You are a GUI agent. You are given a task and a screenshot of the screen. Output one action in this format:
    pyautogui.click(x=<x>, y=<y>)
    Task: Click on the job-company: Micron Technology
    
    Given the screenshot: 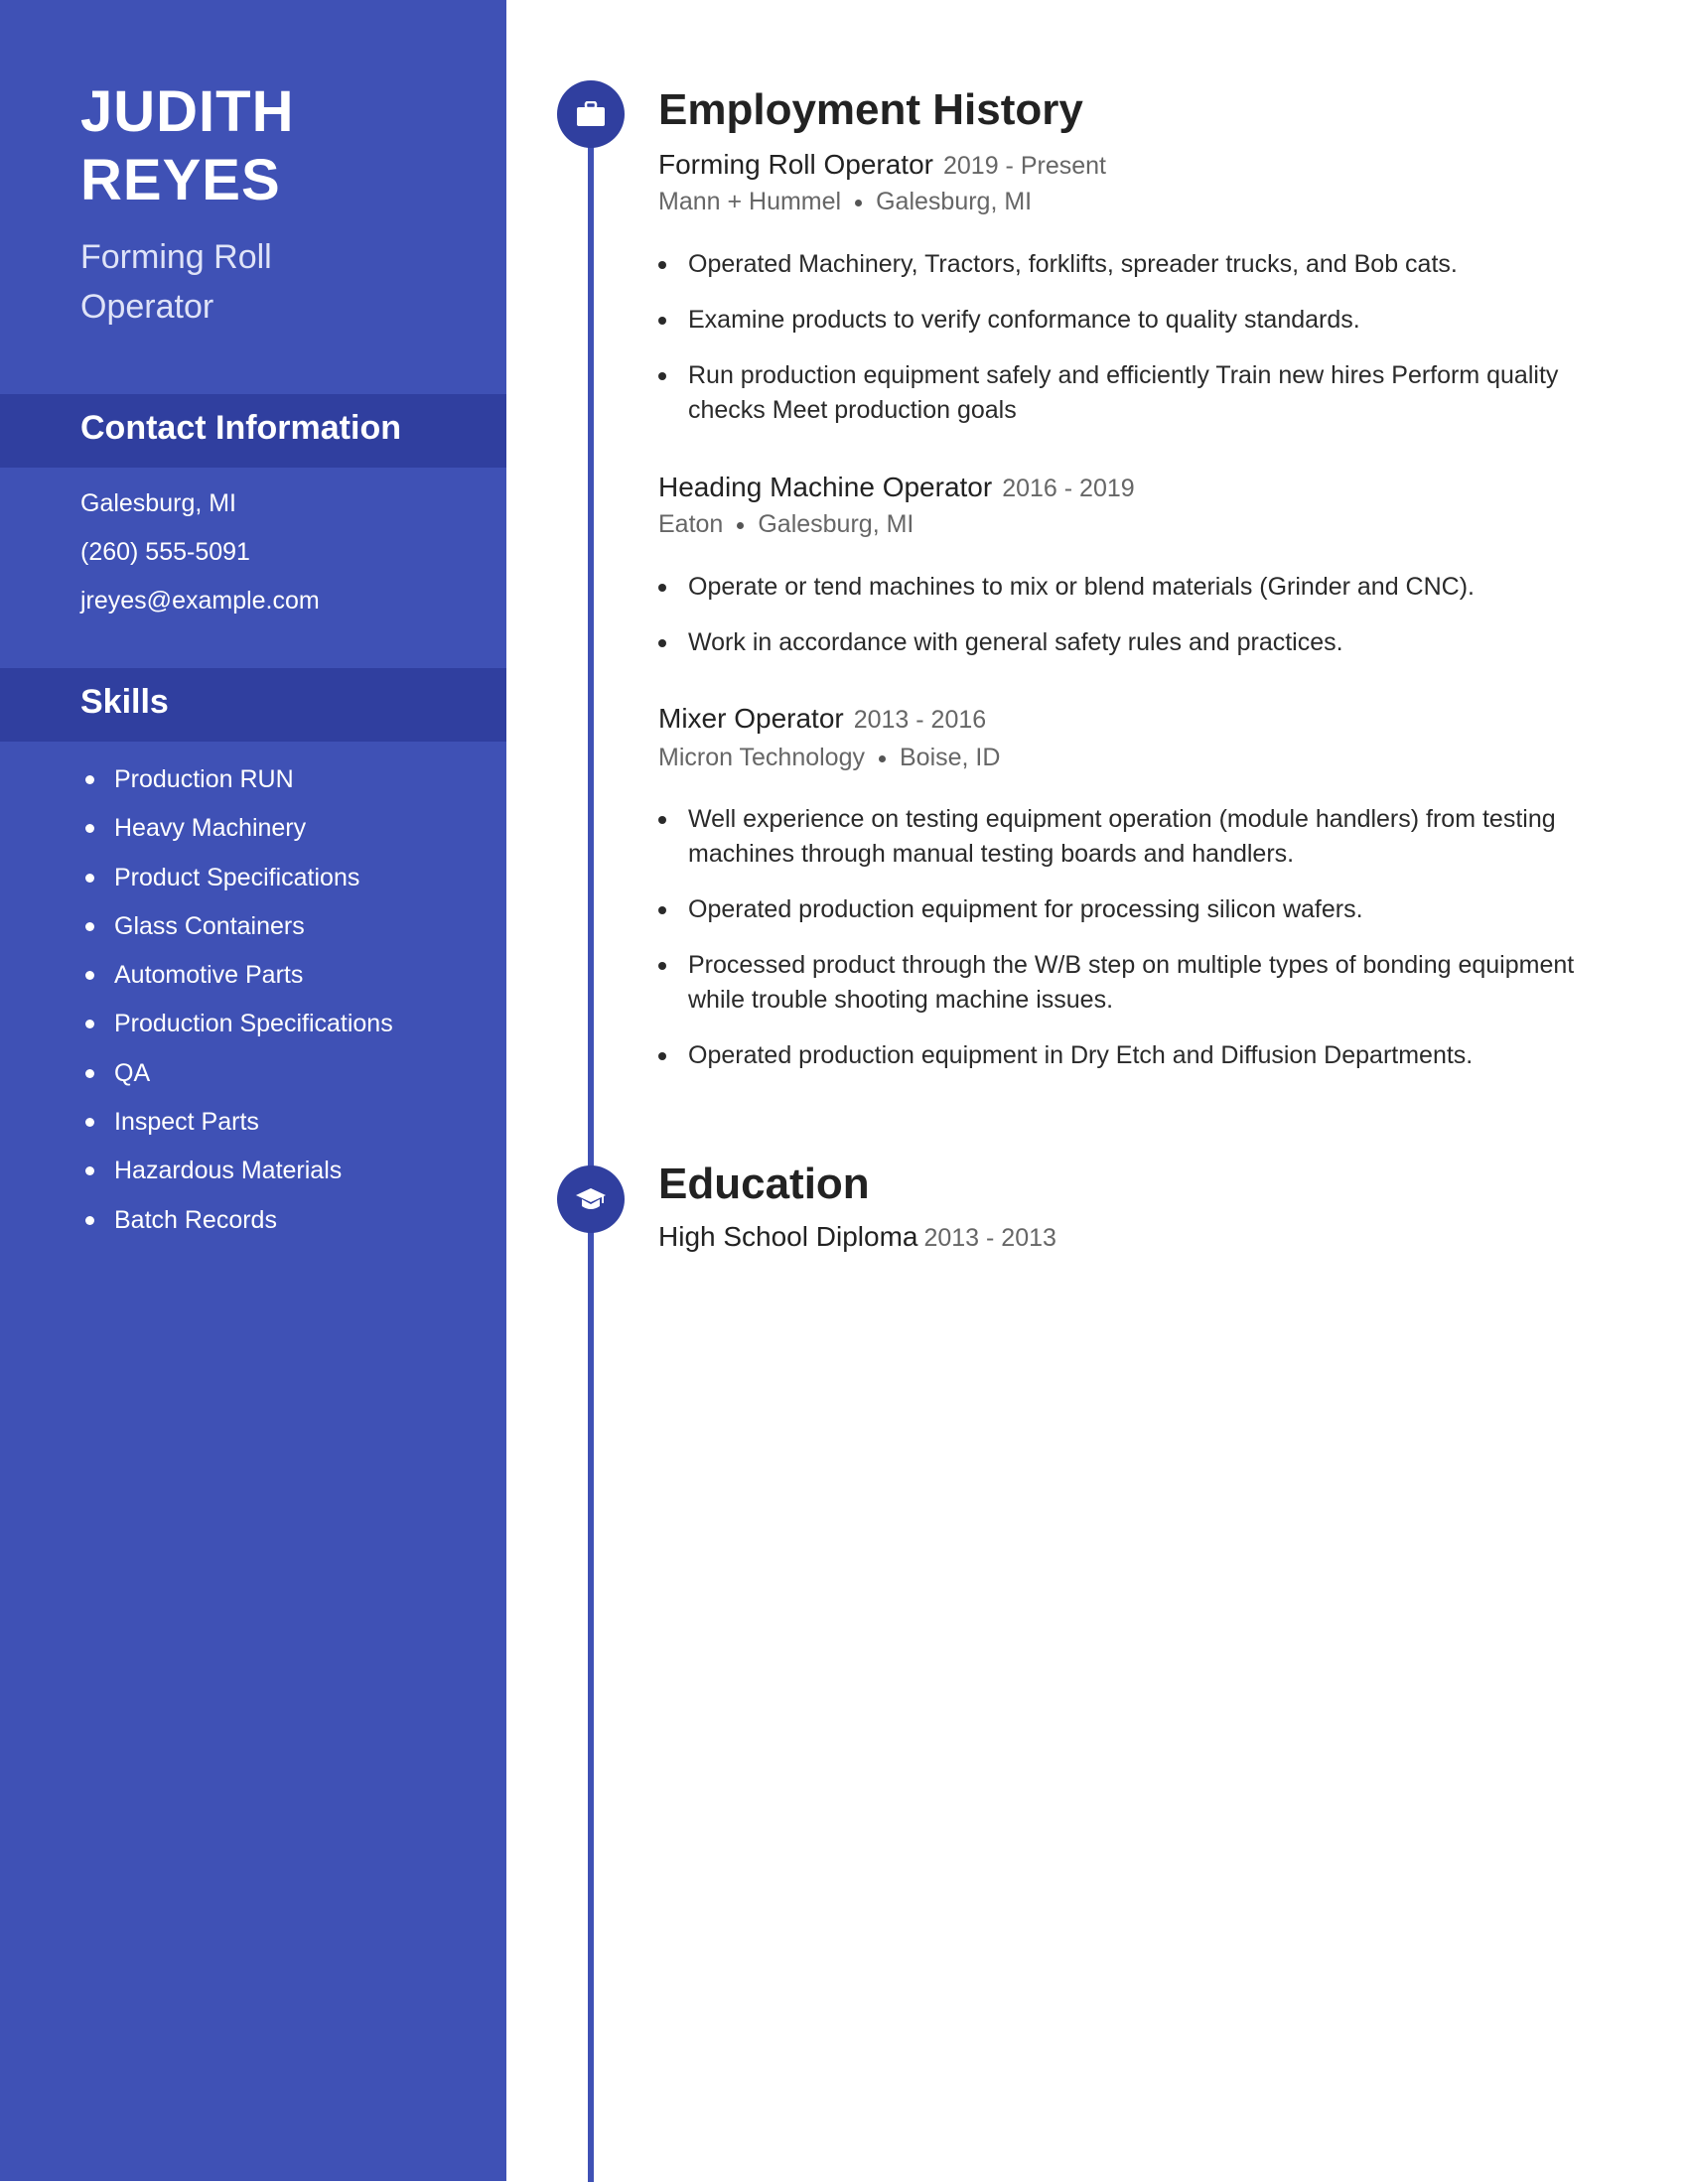 What is the action you would take?
    pyautogui.click(x=761, y=757)
    